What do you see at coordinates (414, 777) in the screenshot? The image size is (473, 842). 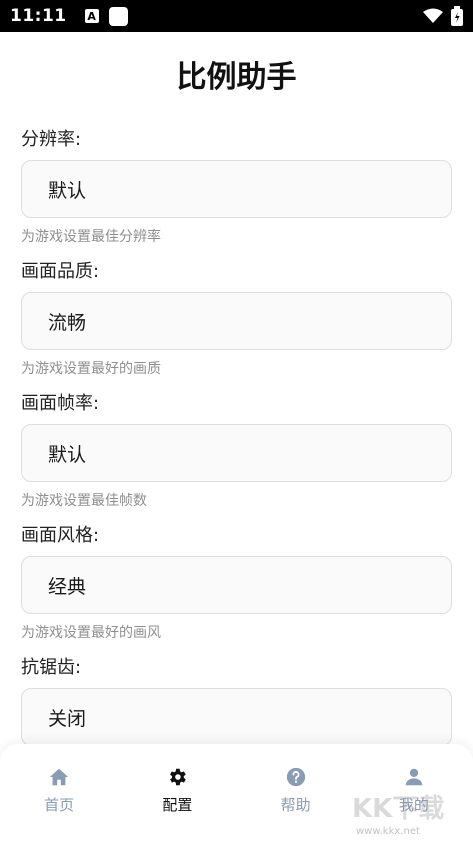 I see `user-icon` at bounding box center [414, 777].